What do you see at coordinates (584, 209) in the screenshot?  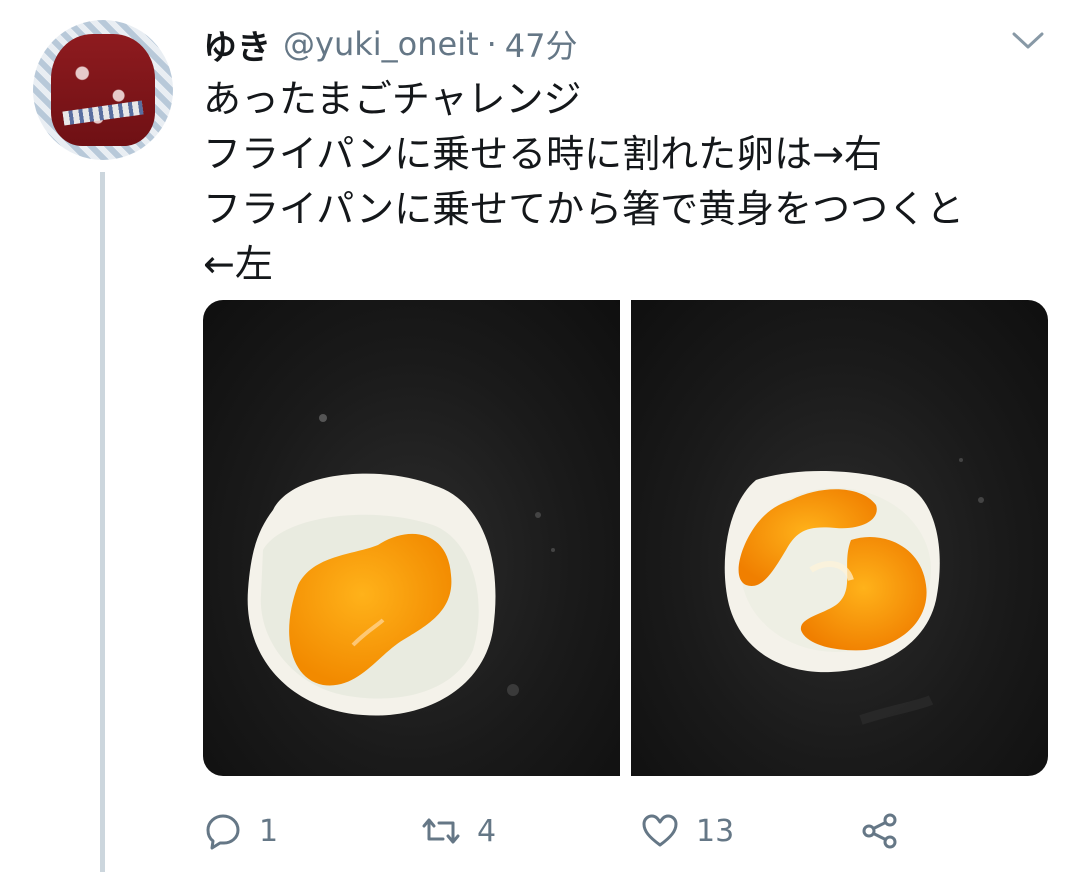 I see `tweet-line: フライパンに乗せてから箸で黄身をつつくと` at bounding box center [584, 209].